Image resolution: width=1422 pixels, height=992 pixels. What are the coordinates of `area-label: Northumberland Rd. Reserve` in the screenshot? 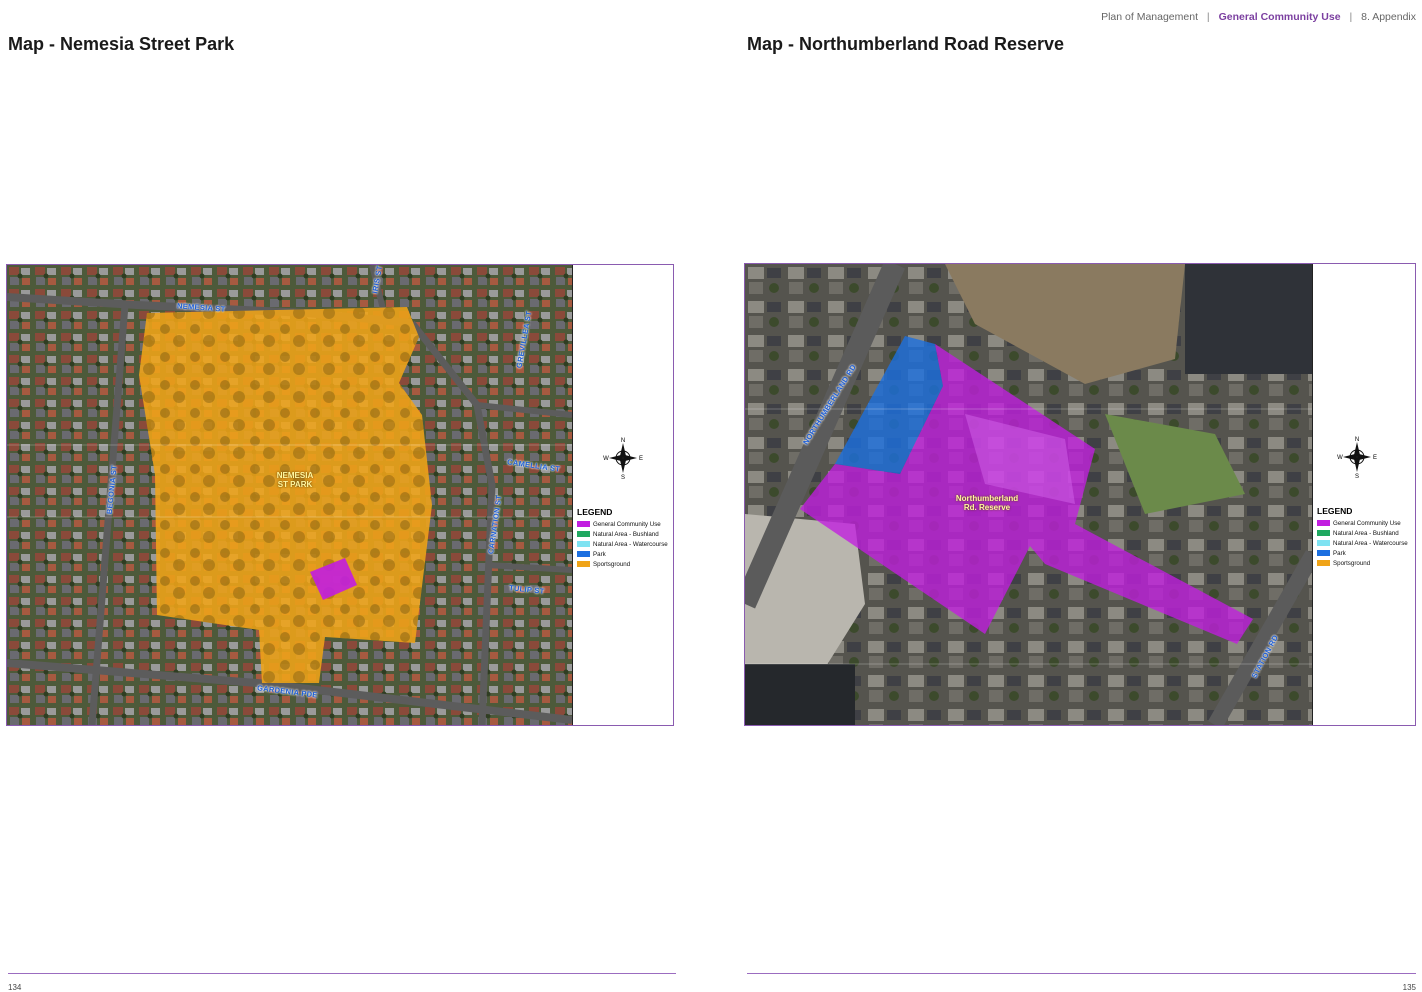 It's located at (987, 503).